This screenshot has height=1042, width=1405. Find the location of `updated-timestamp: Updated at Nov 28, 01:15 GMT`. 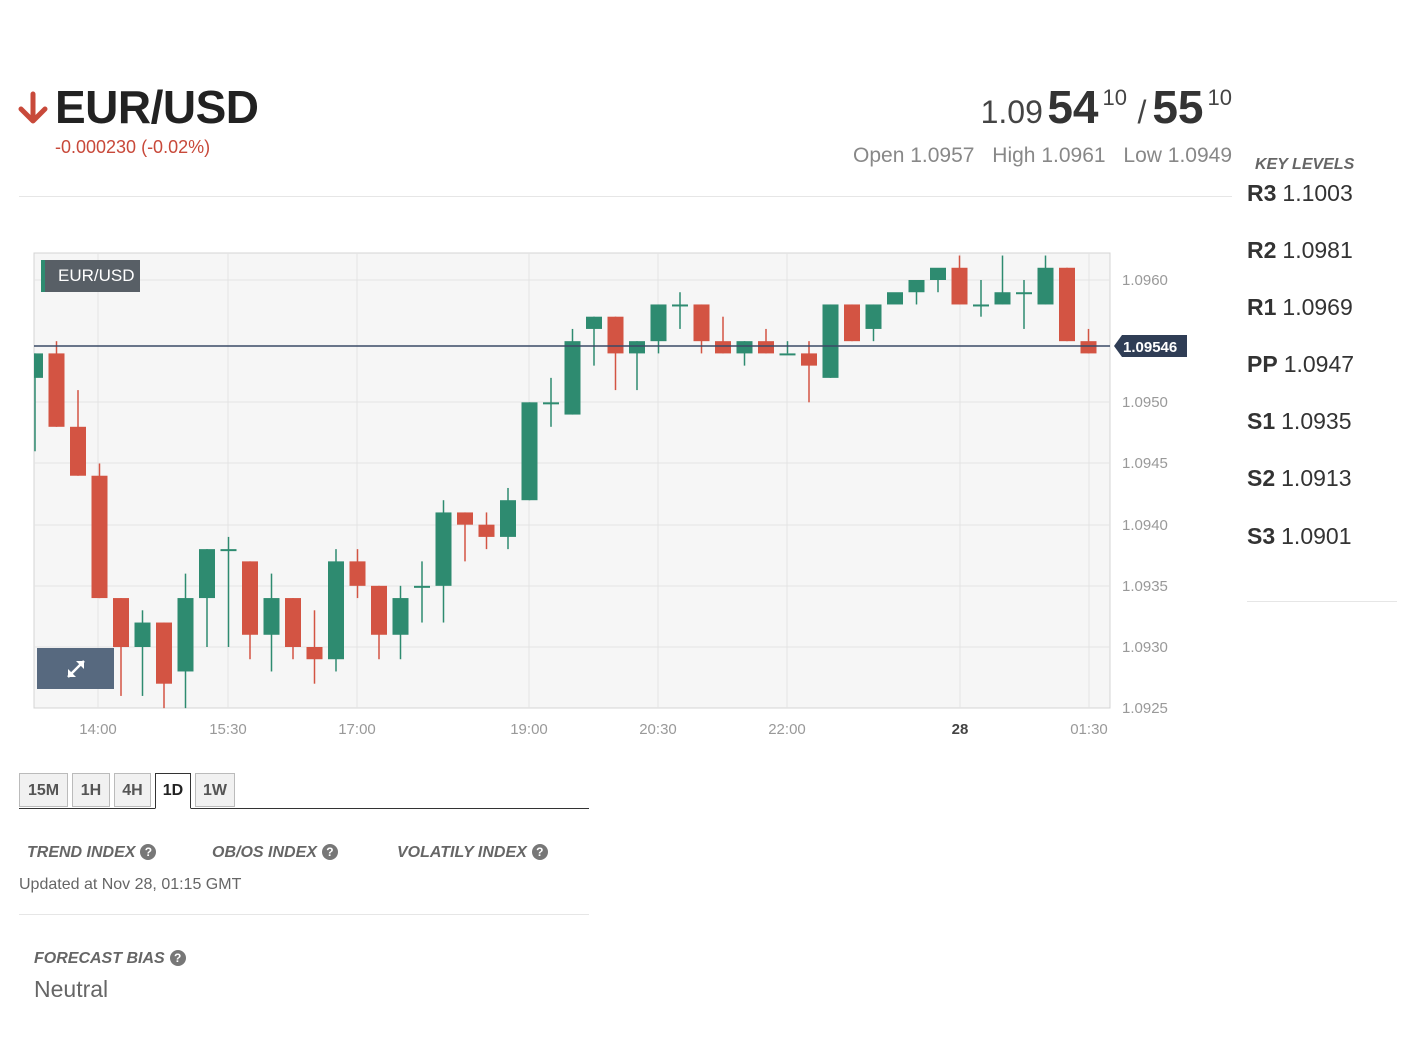

updated-timestamp: Updated at Nov 28, 01:15 GMT is located at coordinates (130, 884).